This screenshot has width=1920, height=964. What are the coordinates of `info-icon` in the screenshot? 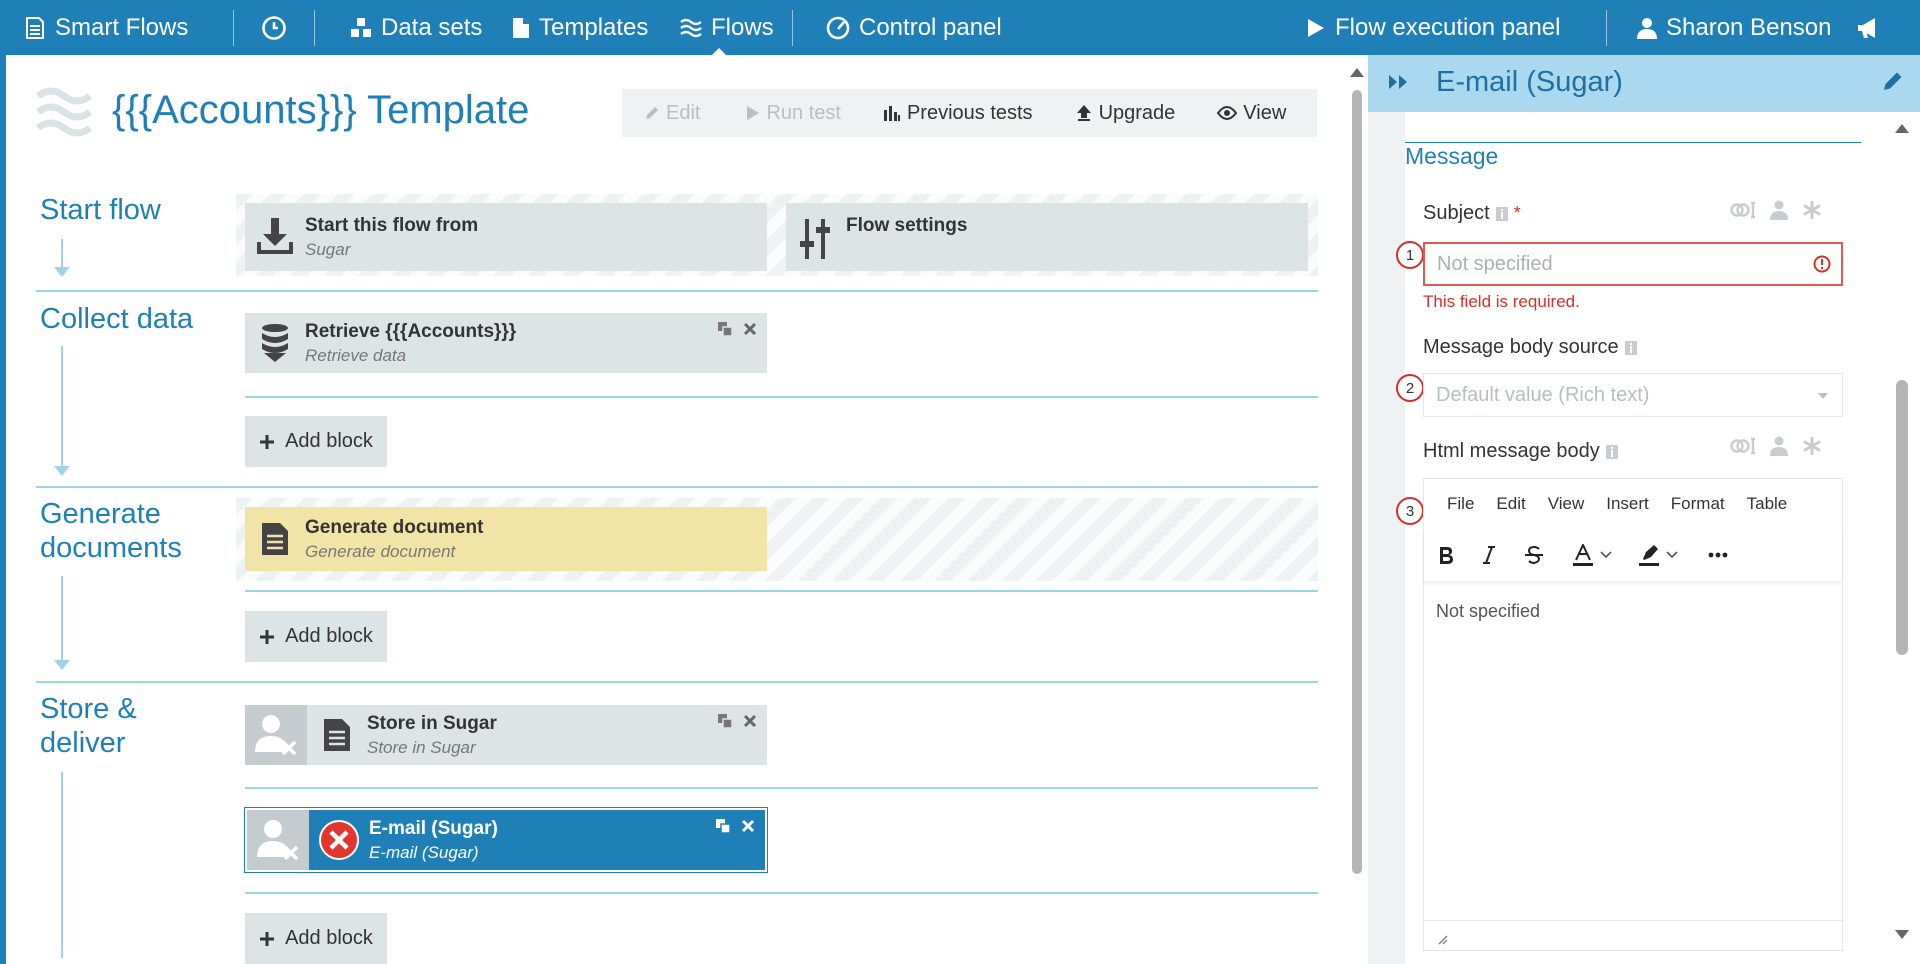 It's located at (1611, 451).